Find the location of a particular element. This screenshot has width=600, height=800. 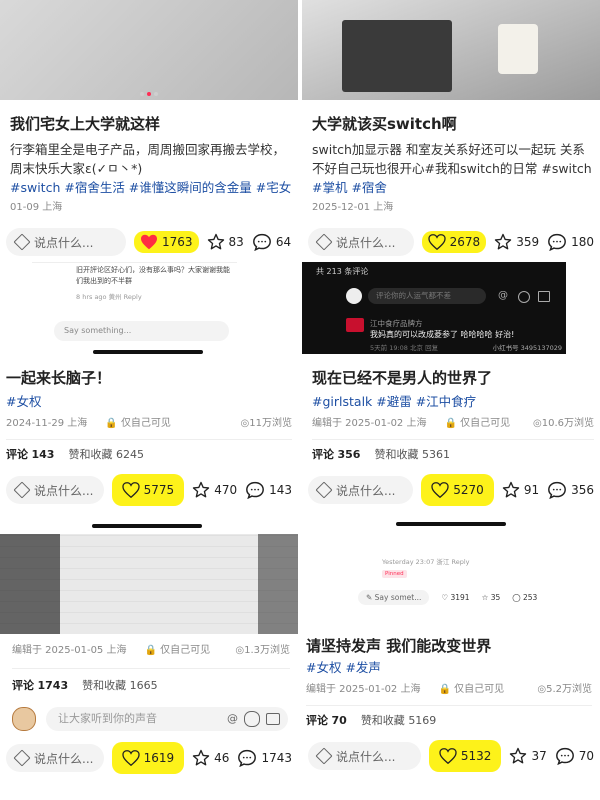

comment-line-2: 8 hrs ago 黄州 Reply is located at coordinates (109, 297).